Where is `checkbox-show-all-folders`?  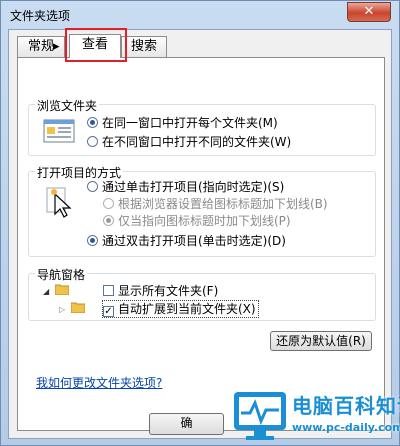 checkbox-show-all-folders is located at coordinates (108, 290).